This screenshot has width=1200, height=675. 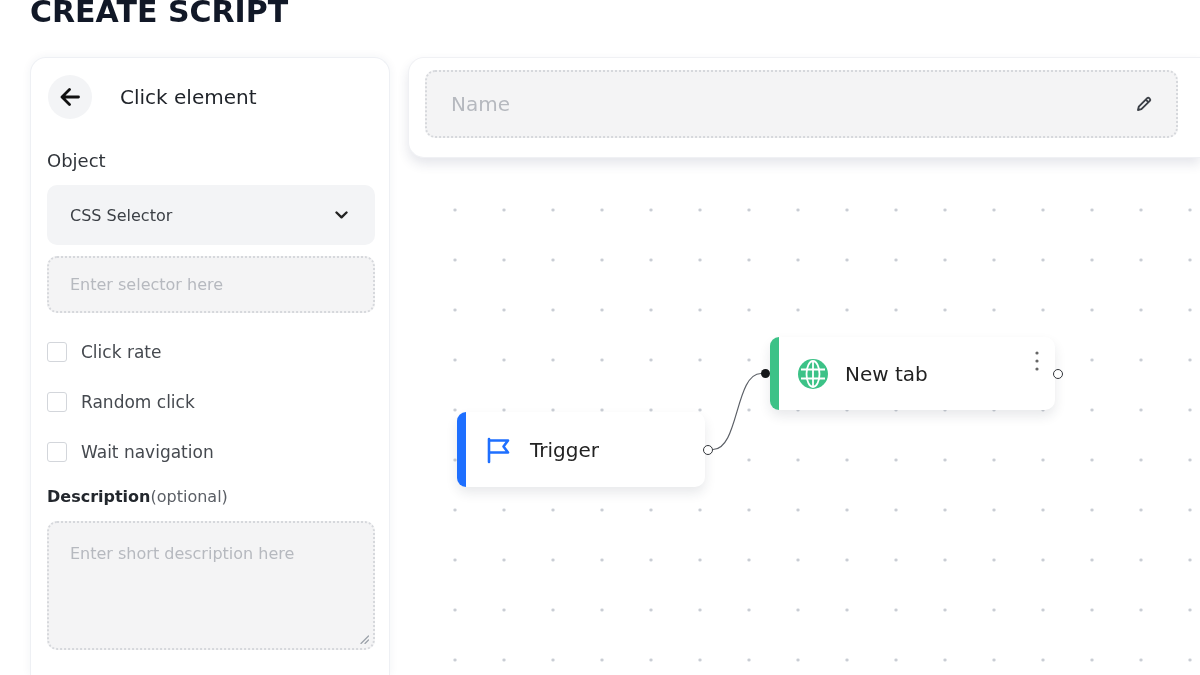 What do you see at coordinates (564, 449) in the screenshot?
I see `node-label: Trigger` at bounding box center [564, 449].